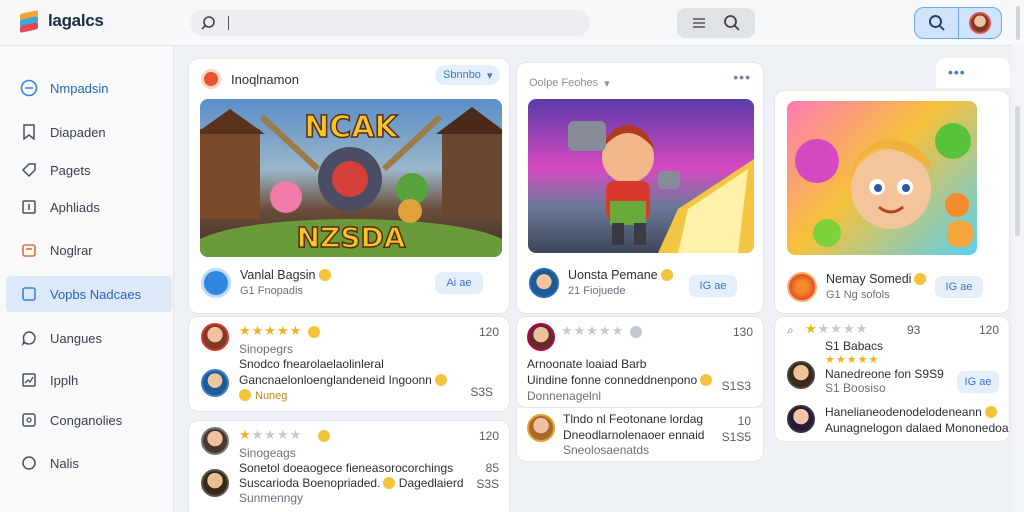 This screenshot has width=1024, height=512. I want to click on sidebar-item-chart: Ipplh, so click(89, 380).